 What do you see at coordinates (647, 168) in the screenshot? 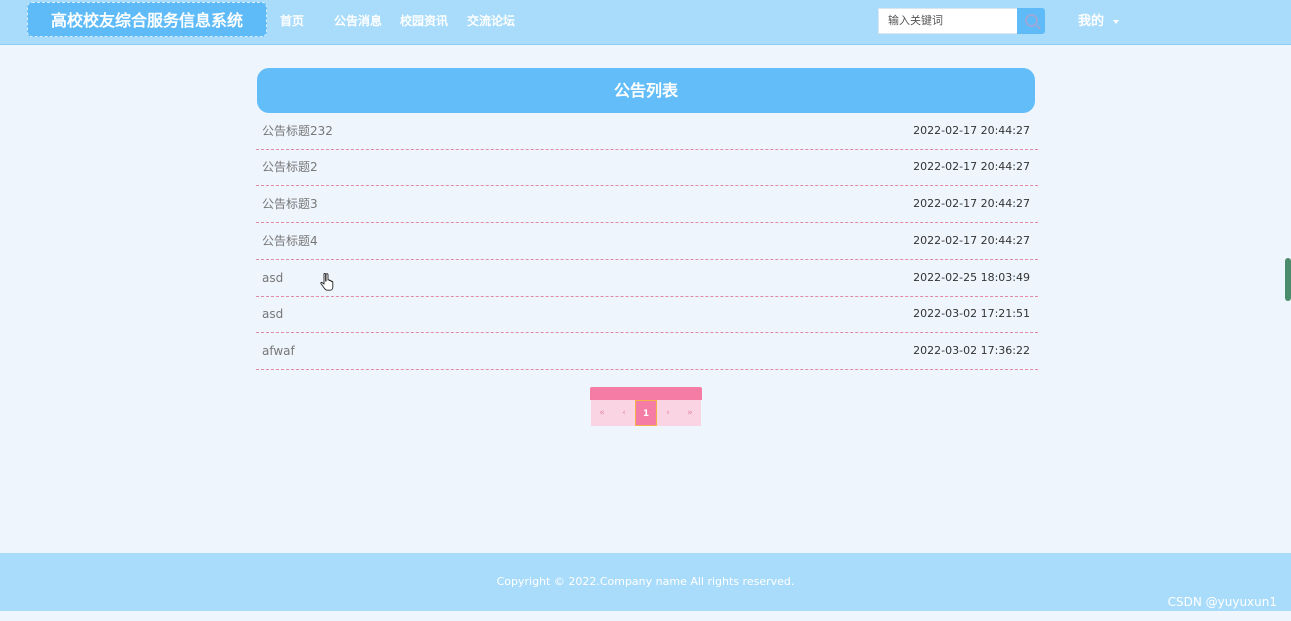
I see `list-item: 公告标题2 2022-02-17 20:44:27` at bounding box center [647, 168].